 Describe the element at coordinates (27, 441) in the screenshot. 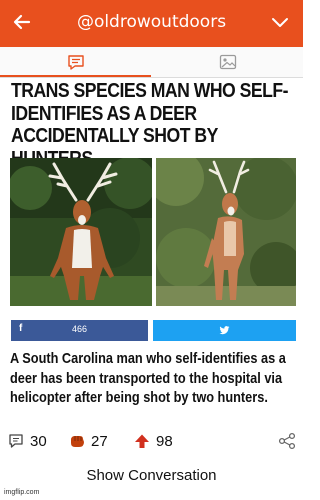

I see `replies-stat: 30` at that location.